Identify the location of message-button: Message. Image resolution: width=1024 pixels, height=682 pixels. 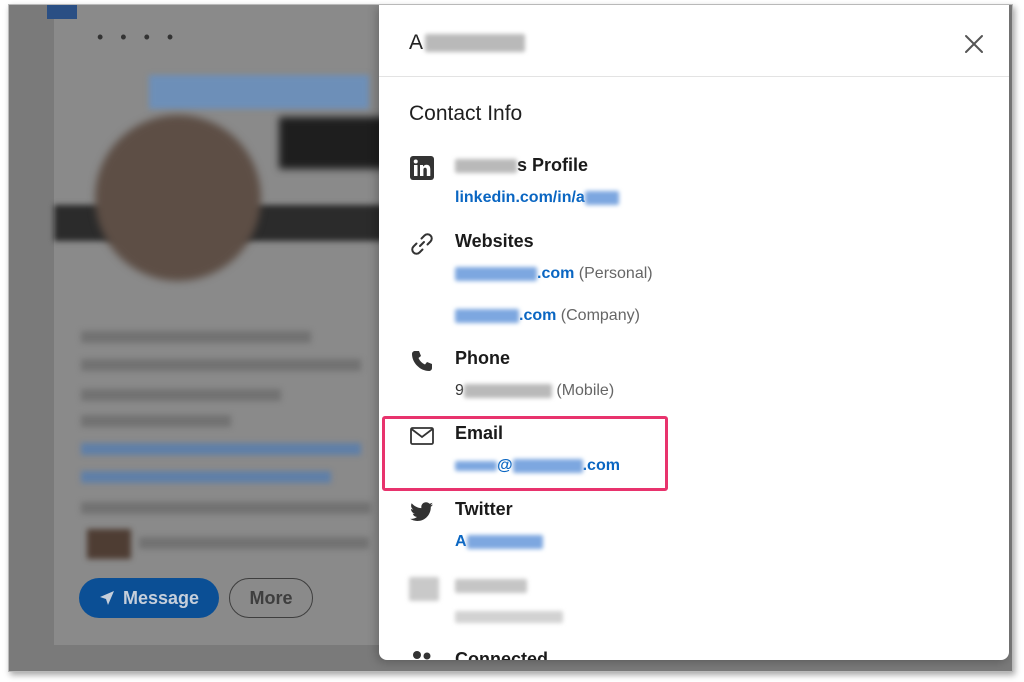
(149, 598).